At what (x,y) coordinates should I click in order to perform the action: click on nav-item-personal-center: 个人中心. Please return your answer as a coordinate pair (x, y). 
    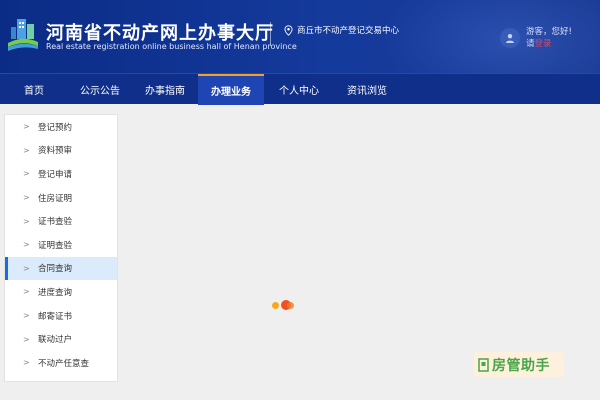
    Looking at the image, I should click on (299, 89).